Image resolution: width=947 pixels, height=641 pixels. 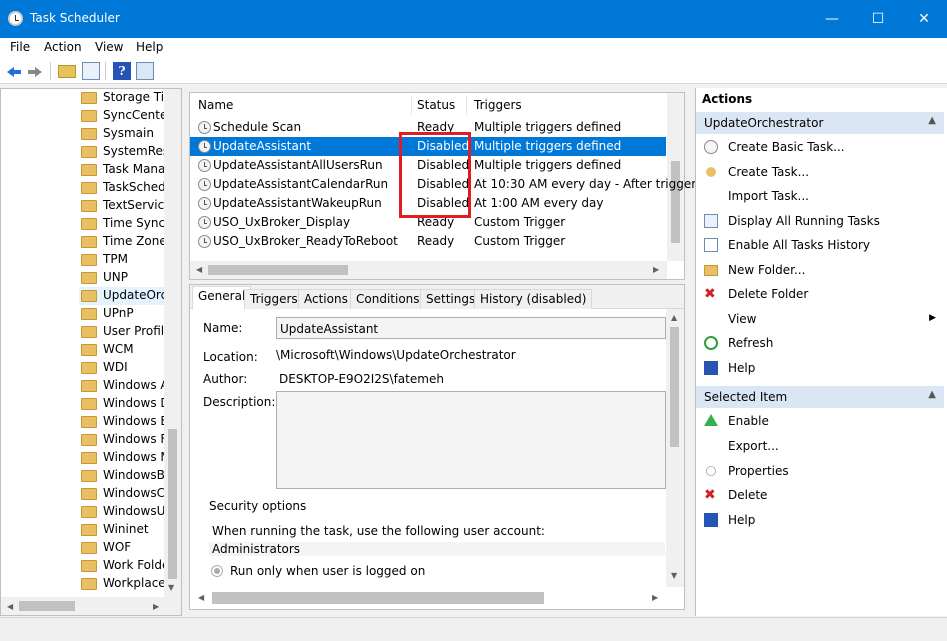 What do you see at coordinates (109, 47) in the screenshot?
I see `menu-view: View` at bounding box center [109, 47].